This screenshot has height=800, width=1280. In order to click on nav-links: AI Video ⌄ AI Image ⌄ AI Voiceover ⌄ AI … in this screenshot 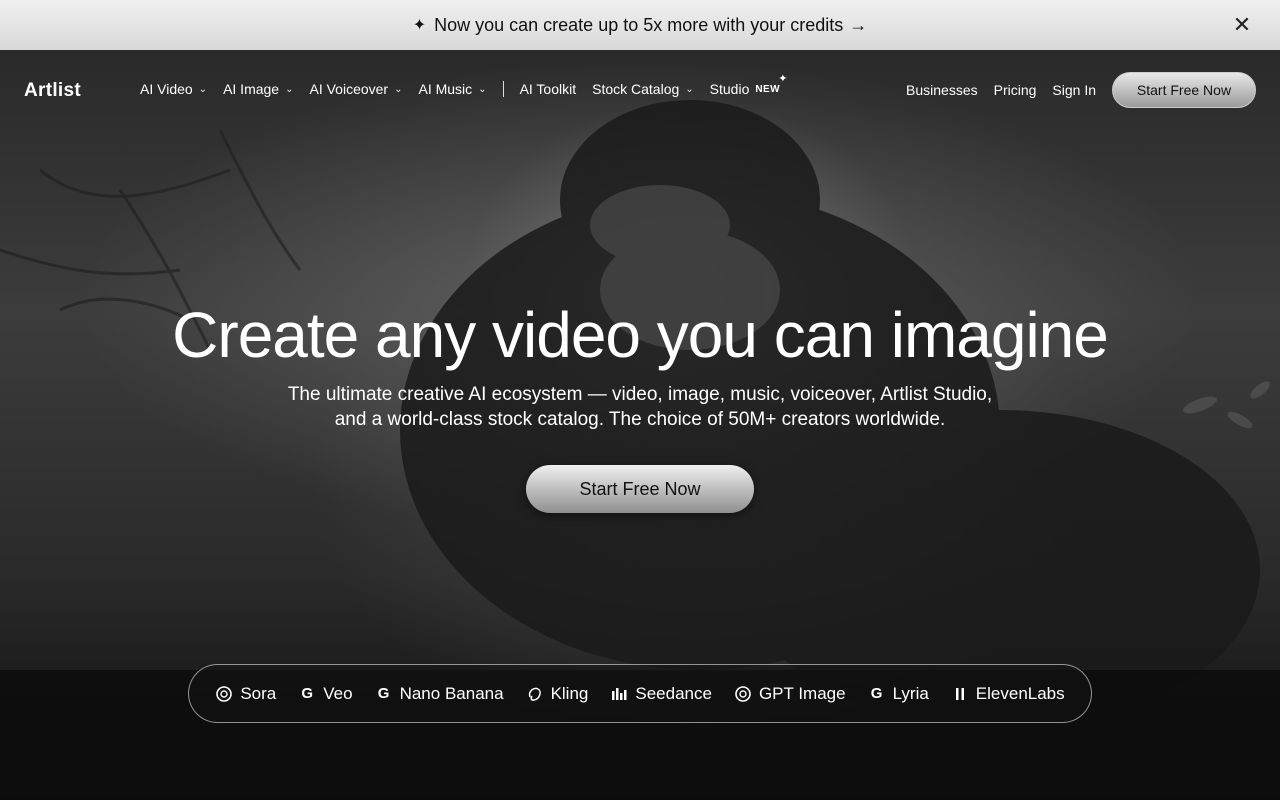, I will do `click(468, 85)`.